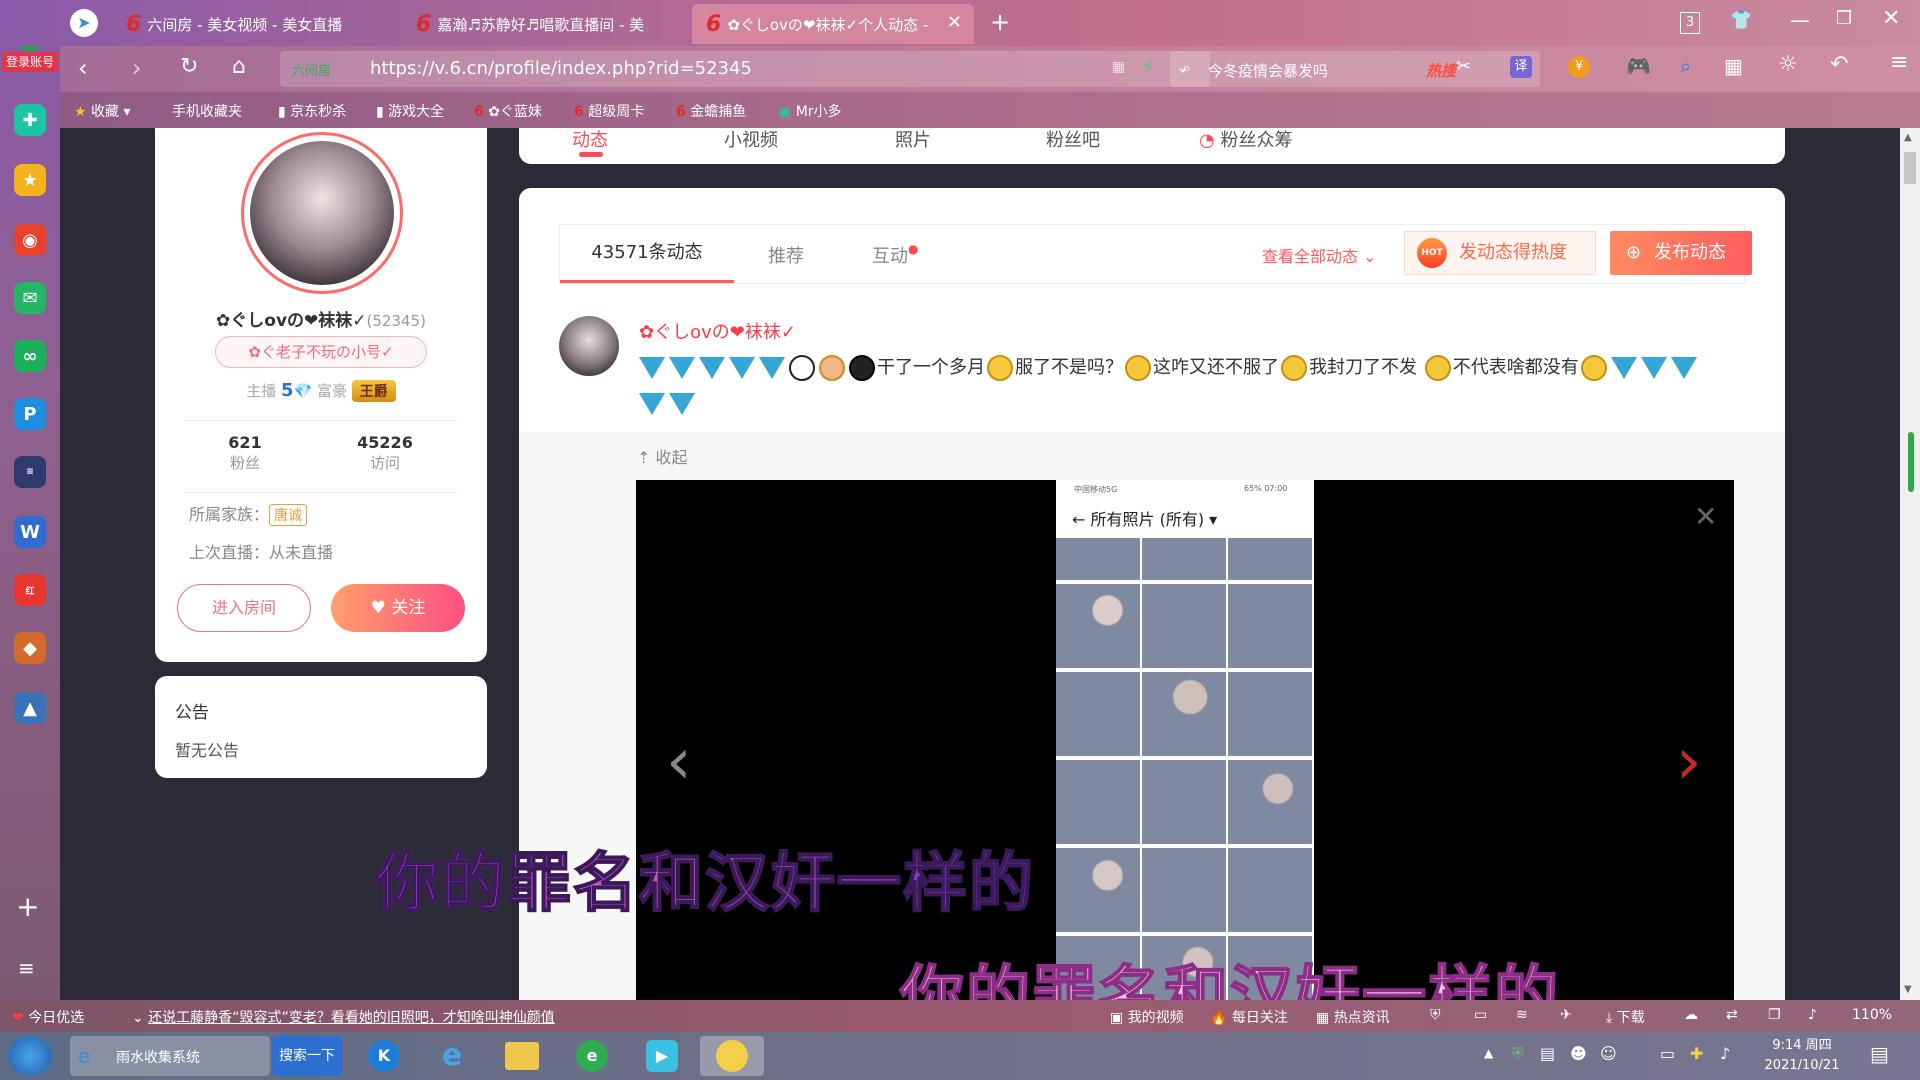 Image resolution: width=1920 pixels, height=1080 pixels. Describe the element at coordinates (1725, 1053) in the screenshot. I see `tray-volume-icon: ♪` at that location.